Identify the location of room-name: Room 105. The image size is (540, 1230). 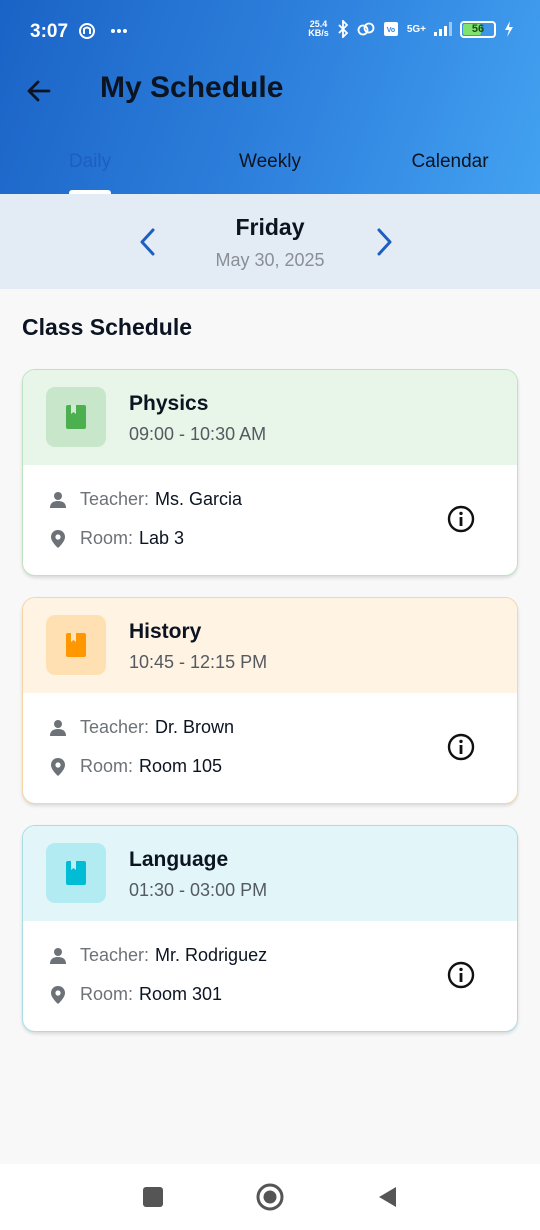
(181, 766).